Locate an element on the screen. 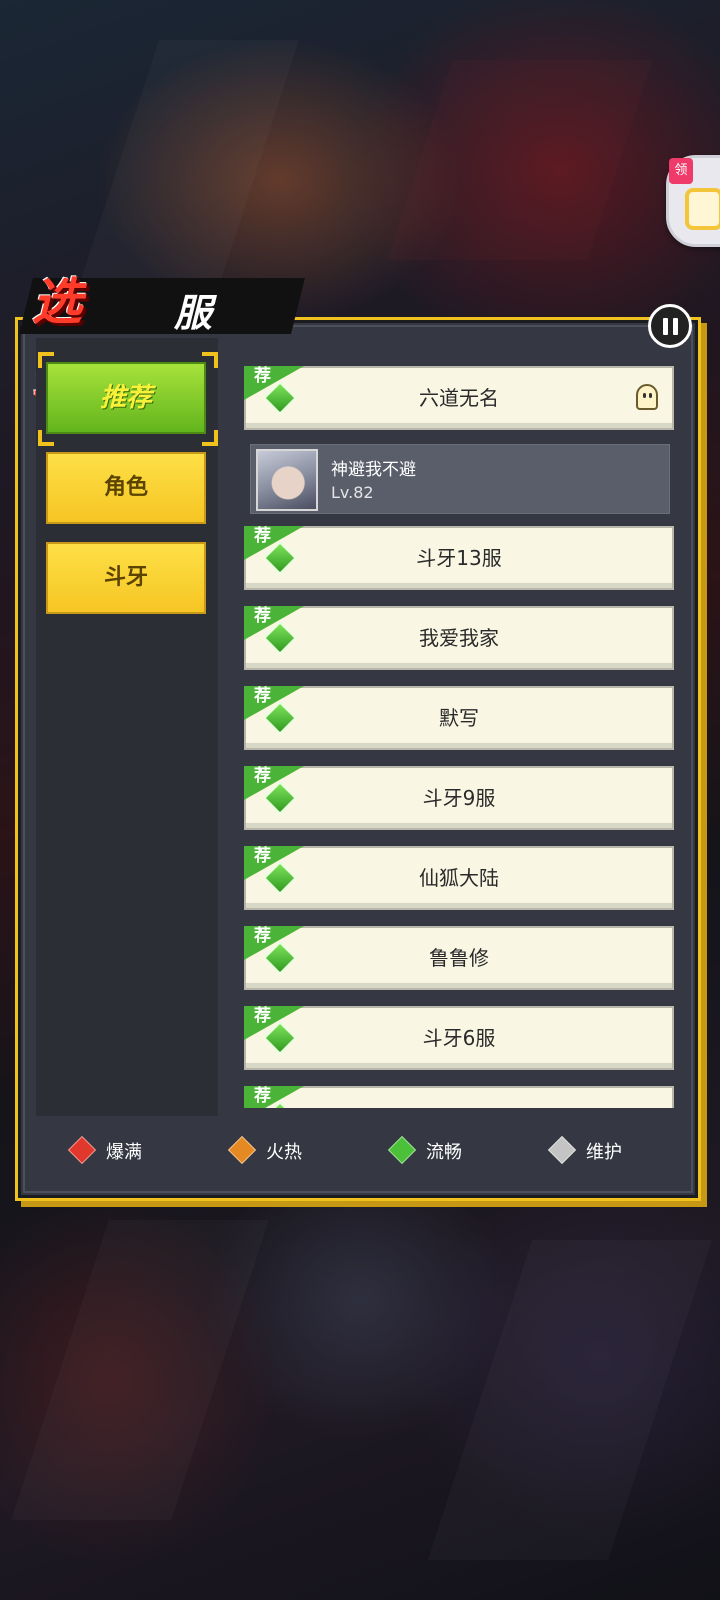 The width and height of the screenshot is (720, 1600). character-name: 神避我不避 is located at coordinates (373, 470).